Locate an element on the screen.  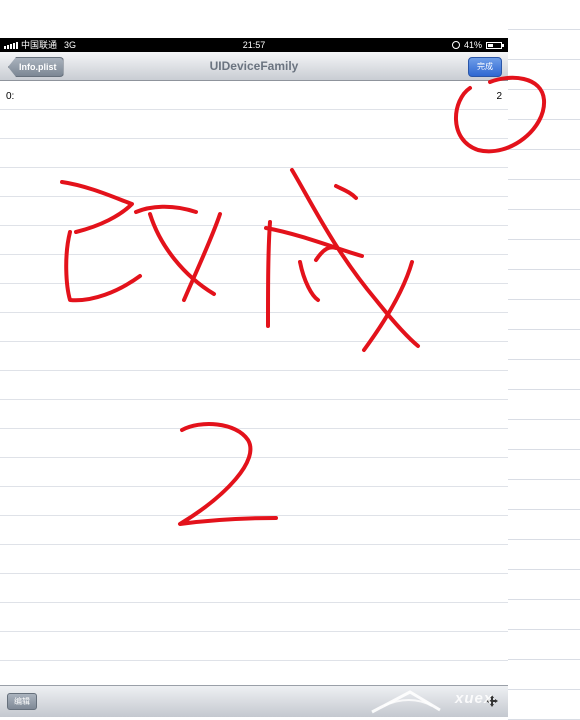
status-time: 21:57 is located at coordinates (254, 45).